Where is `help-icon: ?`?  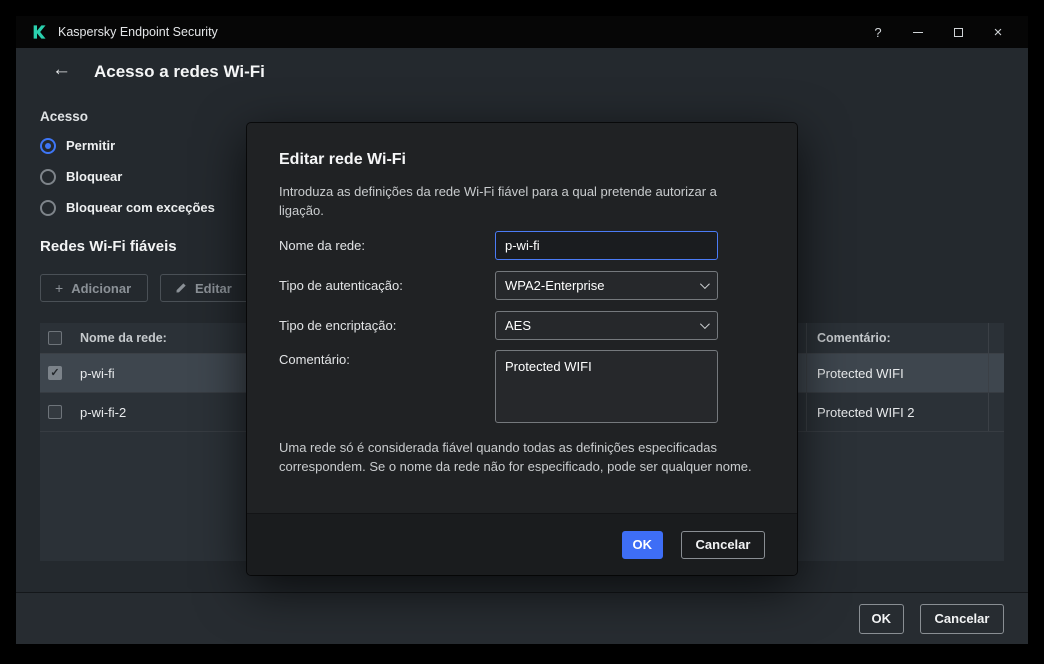 help-icon: ? is located at coordinates (878, 32).